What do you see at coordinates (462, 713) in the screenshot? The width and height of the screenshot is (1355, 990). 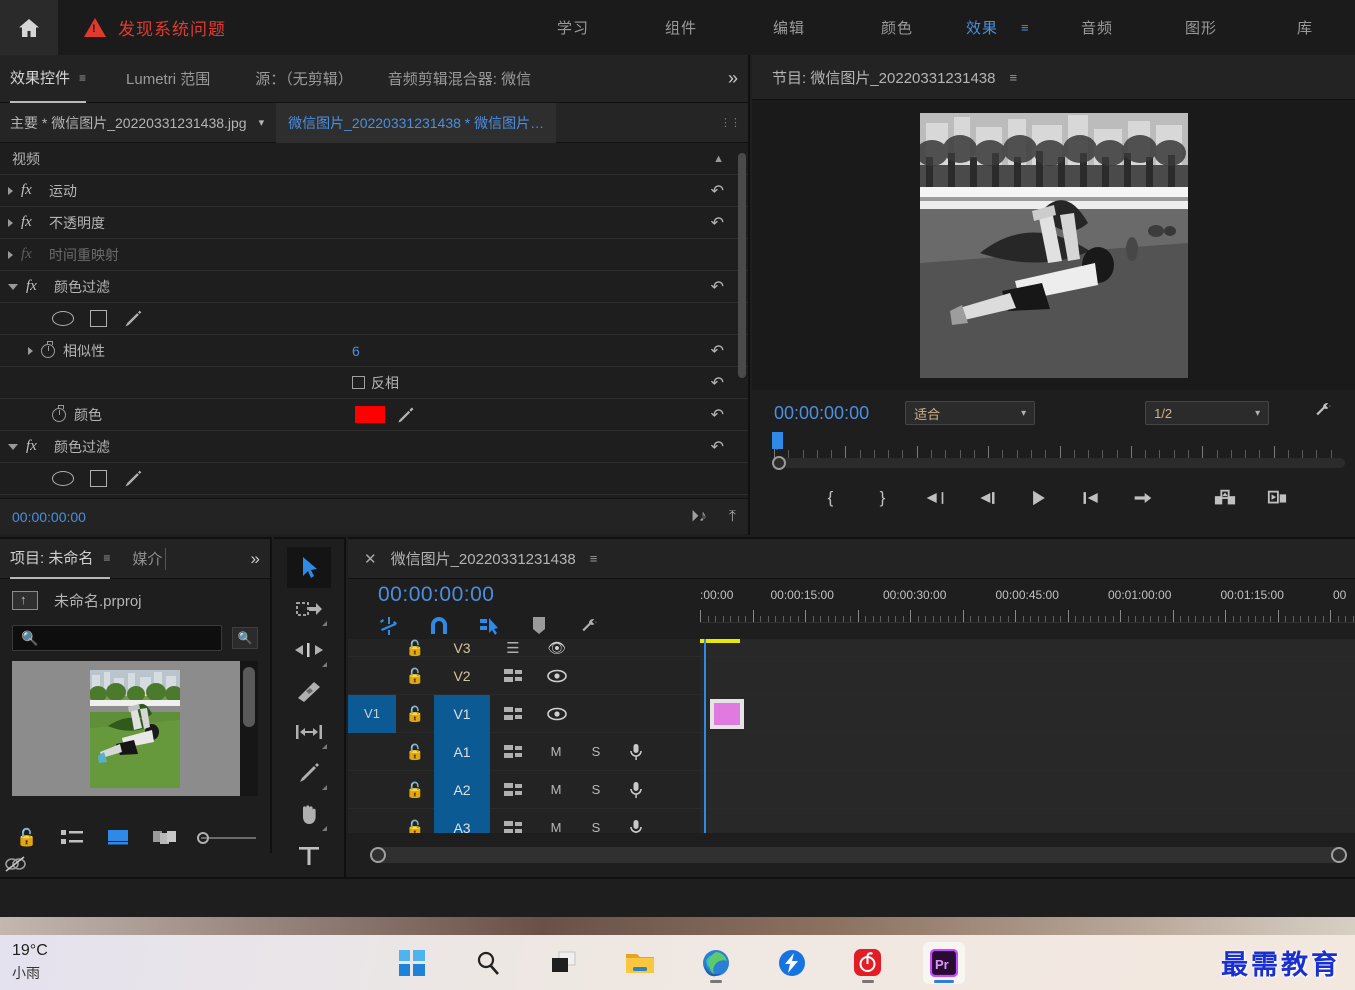 I see `track-v1-name: V1` at bounding box center [462, 713].